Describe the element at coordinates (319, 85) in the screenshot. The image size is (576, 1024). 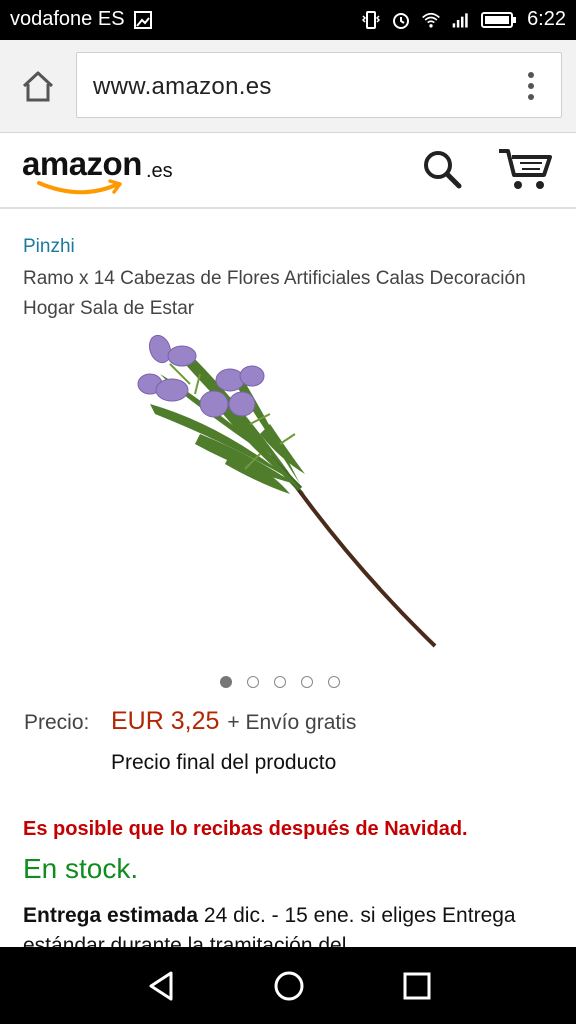
I see `url-bar: www.amazon.es` at that location.